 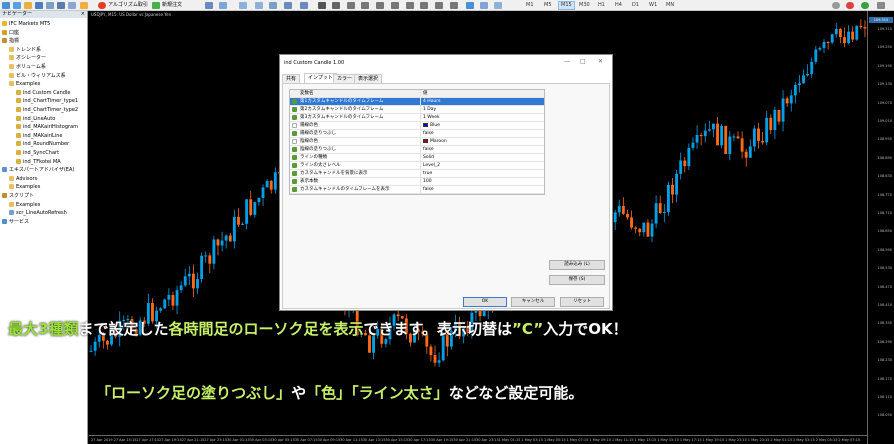 I want to click on save-button: 保存 (S), so click(x=577, y=280).